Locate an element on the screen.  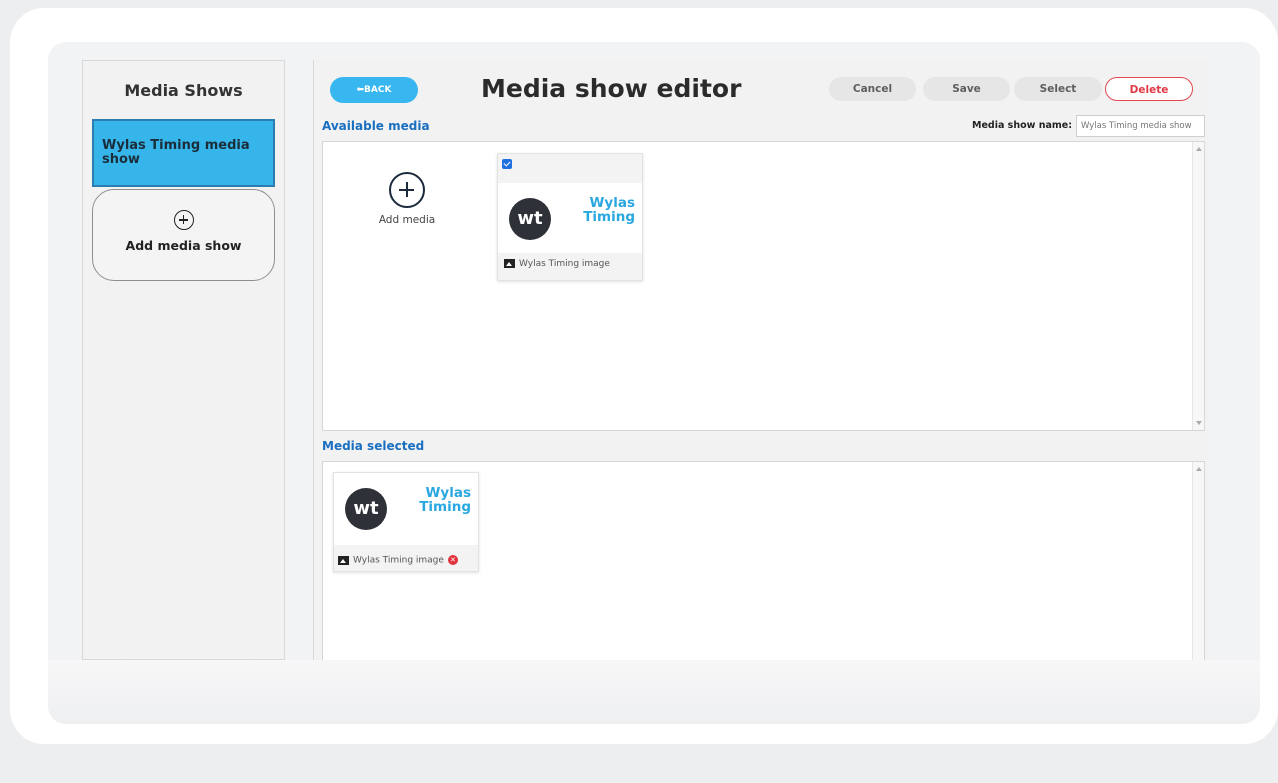
back-button: ⬅BACK is located at coordinates (374, 90).